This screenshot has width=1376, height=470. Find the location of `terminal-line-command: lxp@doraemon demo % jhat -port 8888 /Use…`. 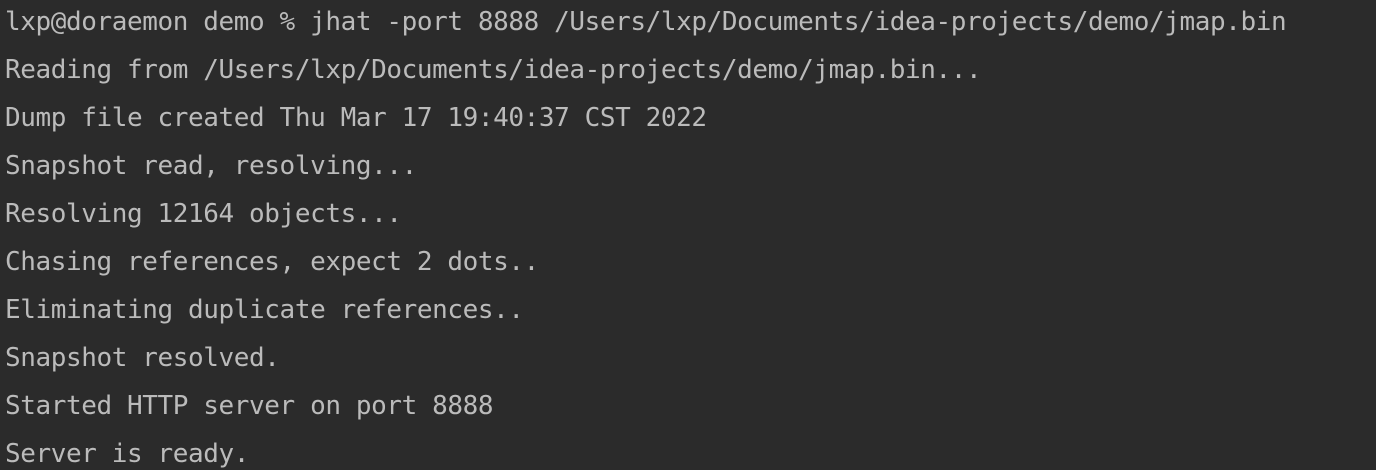

terminal-line-command: lxp@doraemon demo % jhat -port 8888 /Use… is located at coordinates (646, 22).